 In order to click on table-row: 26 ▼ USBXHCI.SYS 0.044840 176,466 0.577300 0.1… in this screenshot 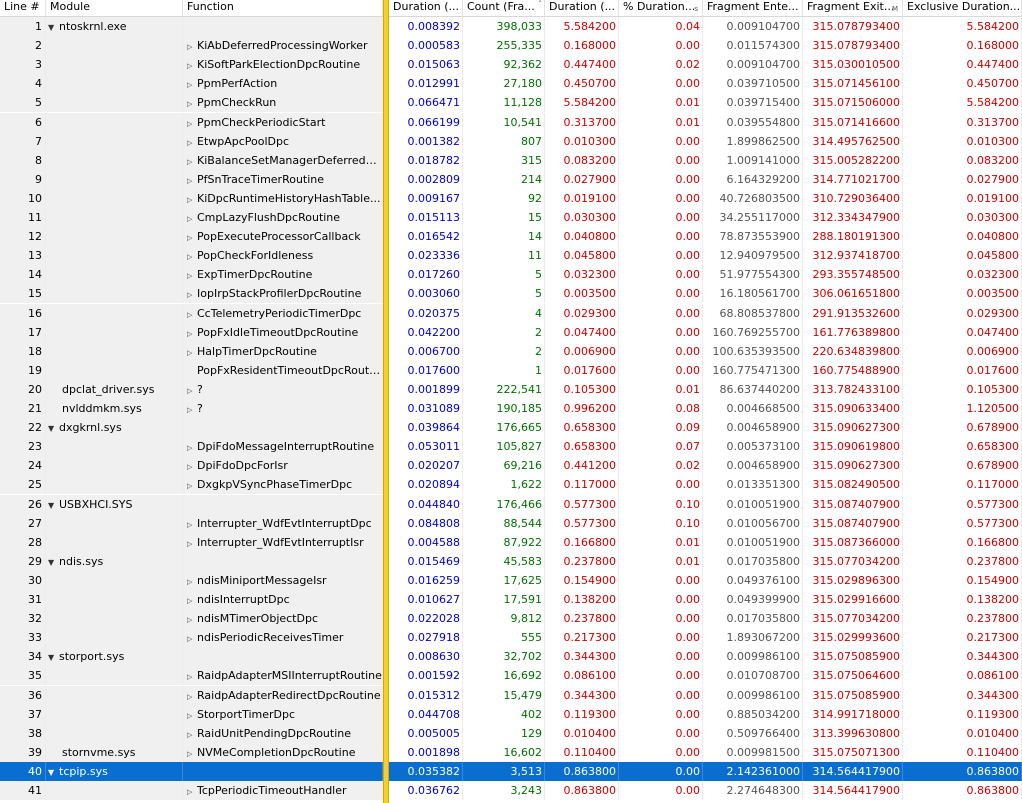, I will do `click(511, 504)`.